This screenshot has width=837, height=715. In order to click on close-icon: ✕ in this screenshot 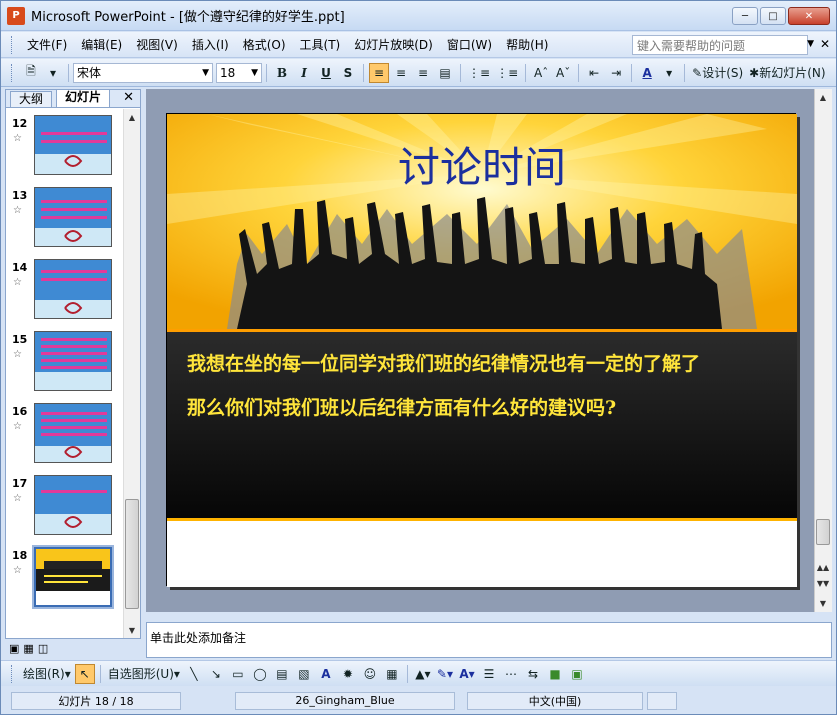, I will do `click(128, 97)`.